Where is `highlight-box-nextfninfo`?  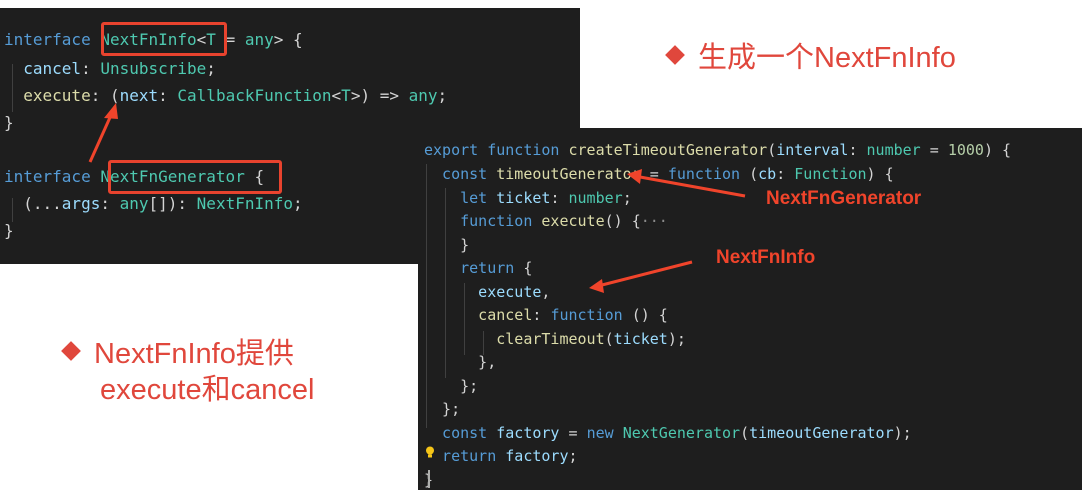 highlight-box-nextfninfo is located at coordinates (164, 39).